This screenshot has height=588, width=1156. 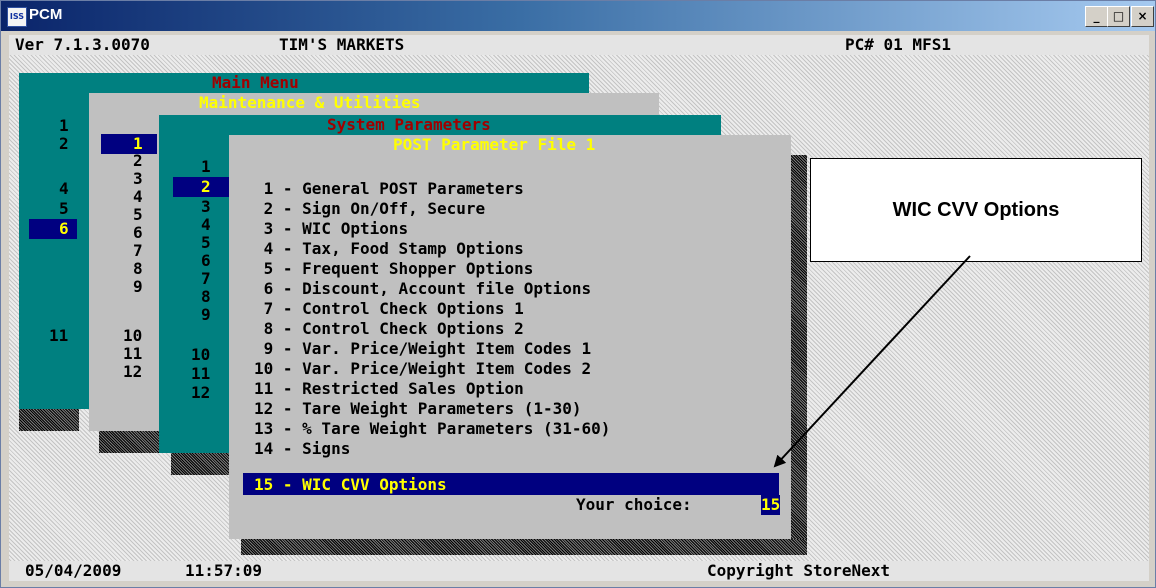 I want to click on callout-arrow, so click(x=872, y=361).